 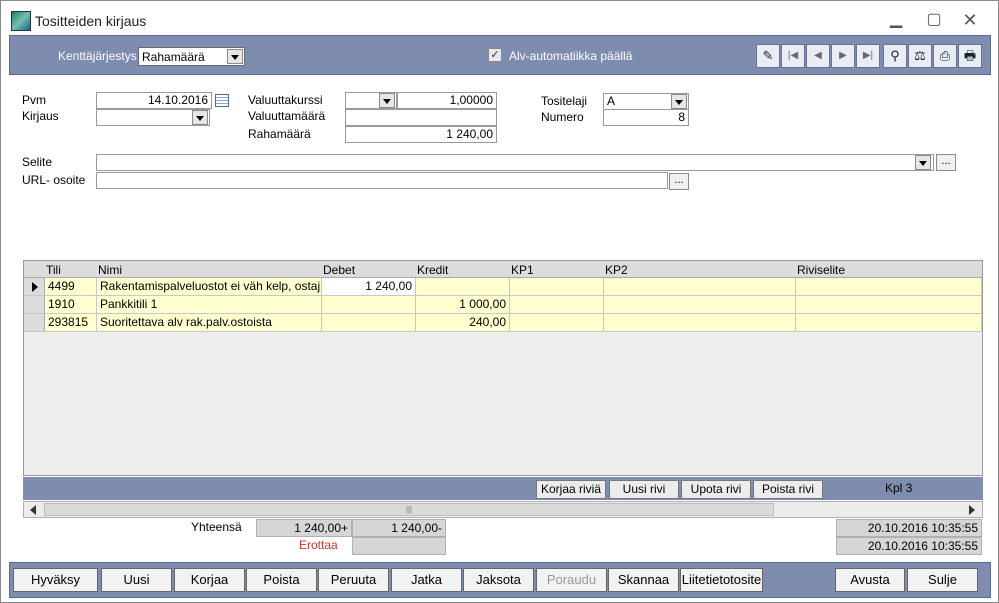 What do you see at coordinates (571, 489) in the screenshot?
I see `korjaa-rivia-button: Korjaa riviä` at bounding box center [571, 489].